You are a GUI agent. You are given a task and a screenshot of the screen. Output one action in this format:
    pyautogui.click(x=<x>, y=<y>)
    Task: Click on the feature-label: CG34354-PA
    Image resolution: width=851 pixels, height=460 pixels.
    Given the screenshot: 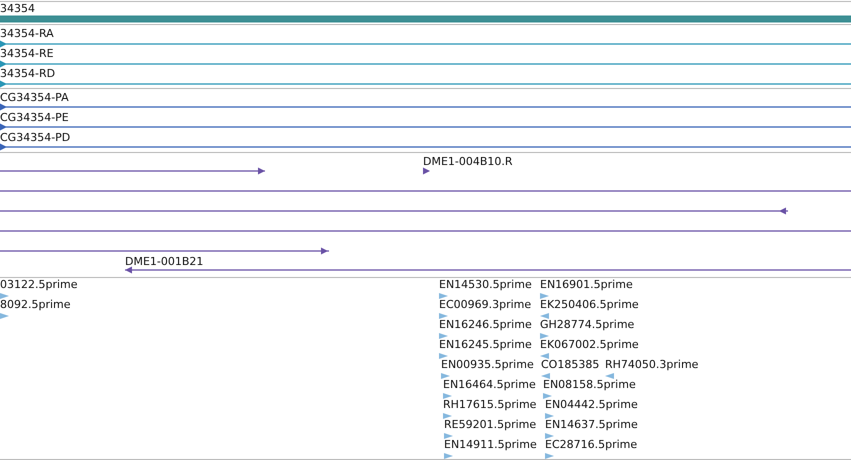 What is the action you would take?
    pyautogui.click(x=34, y=97)
    